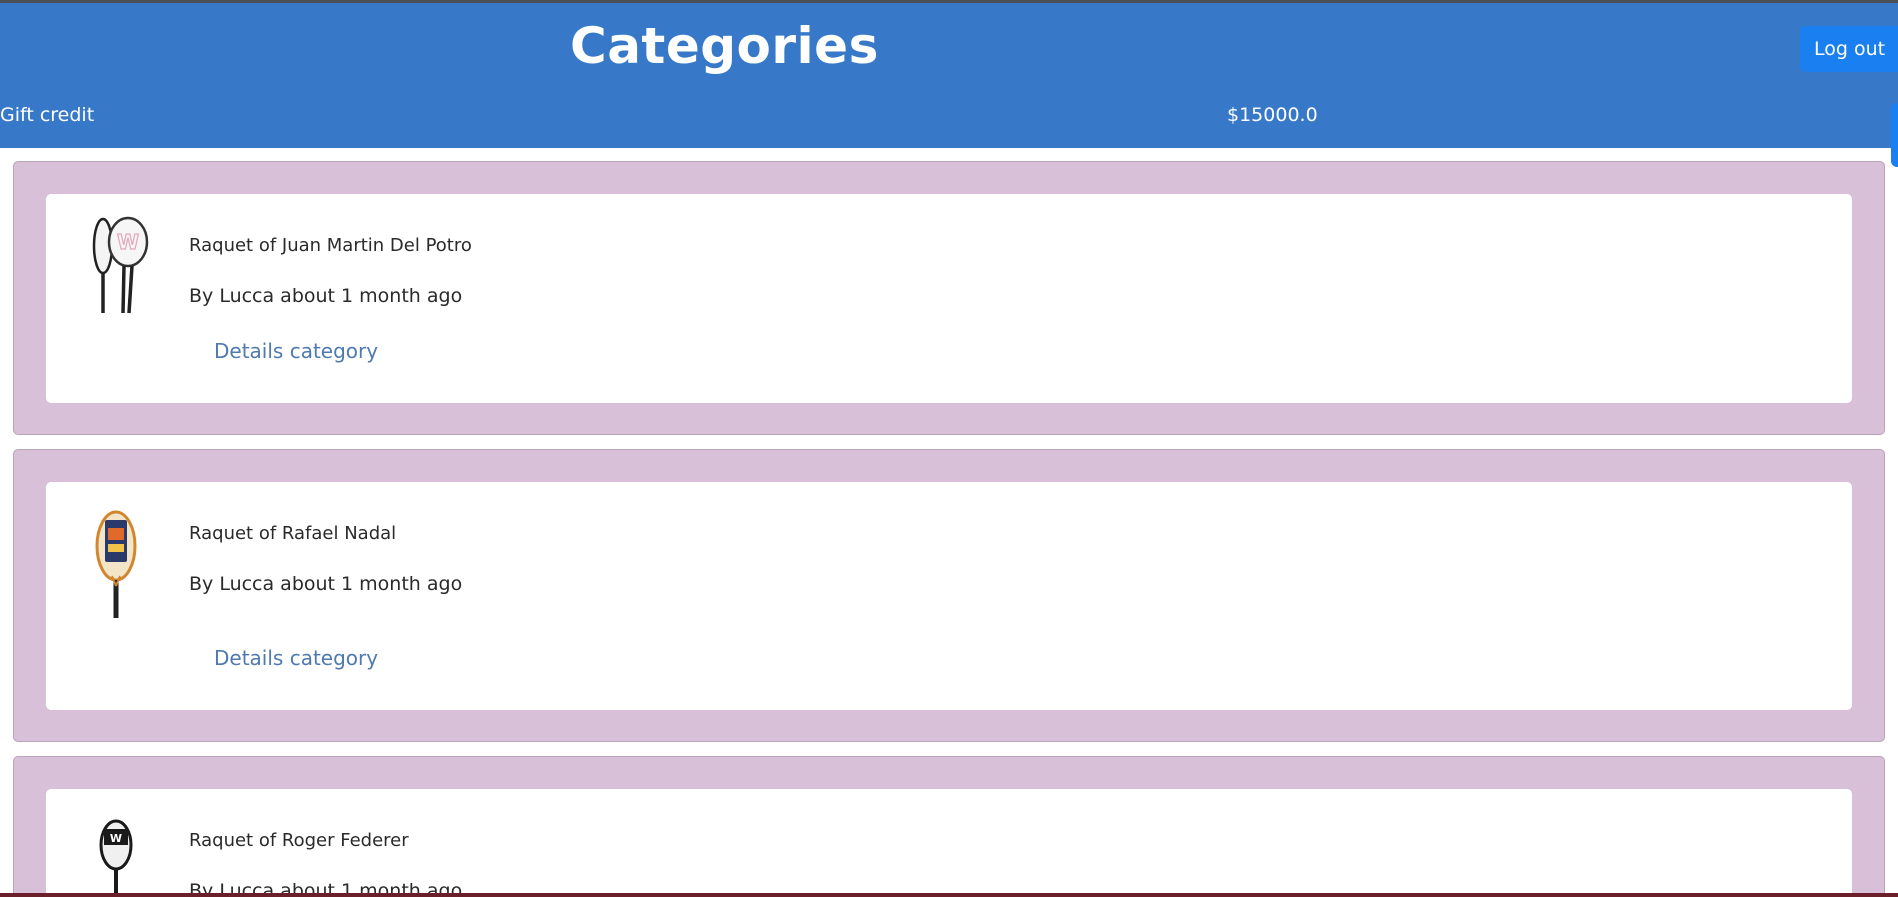 The width and height of the screenshot is (1898, 897). I want to click on racket-pair-icon: W, so click(118, 268).